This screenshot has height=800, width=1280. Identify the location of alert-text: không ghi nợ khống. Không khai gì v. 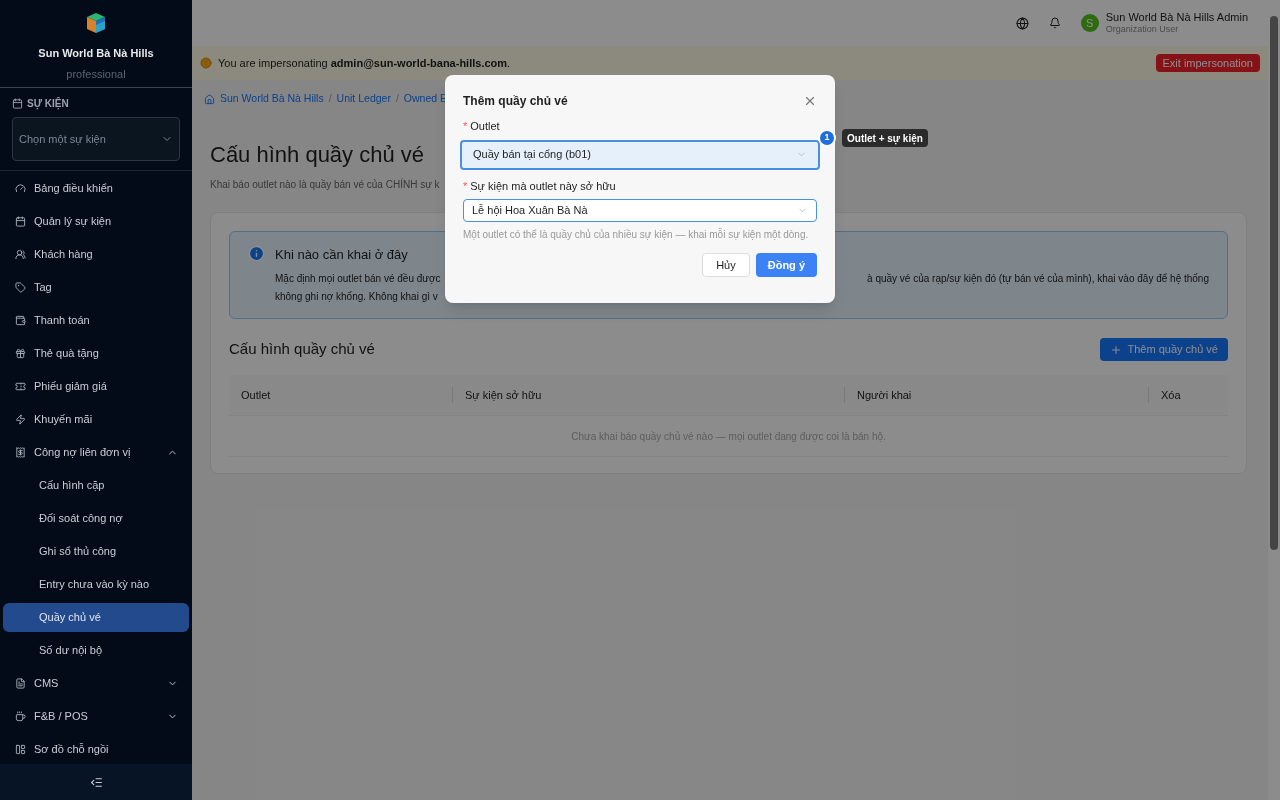
(357, 296).